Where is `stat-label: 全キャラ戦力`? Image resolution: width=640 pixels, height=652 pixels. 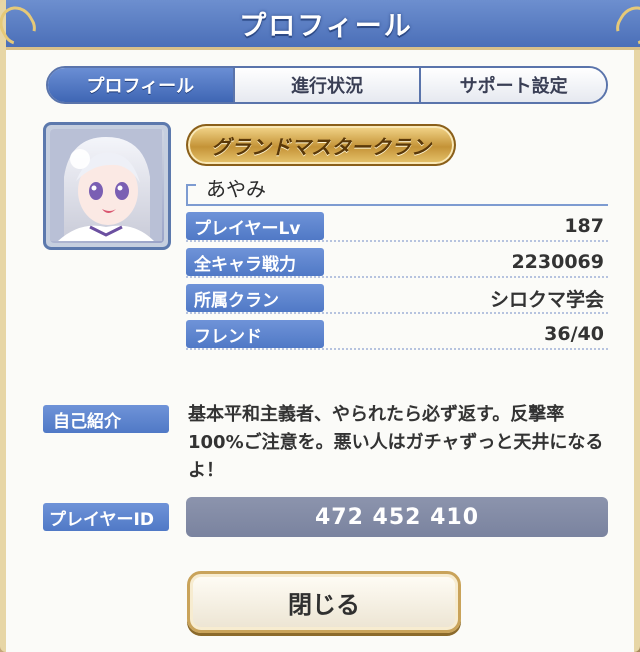 stat-label: 全キャラ戦力 is located at coordinates (255, 262).